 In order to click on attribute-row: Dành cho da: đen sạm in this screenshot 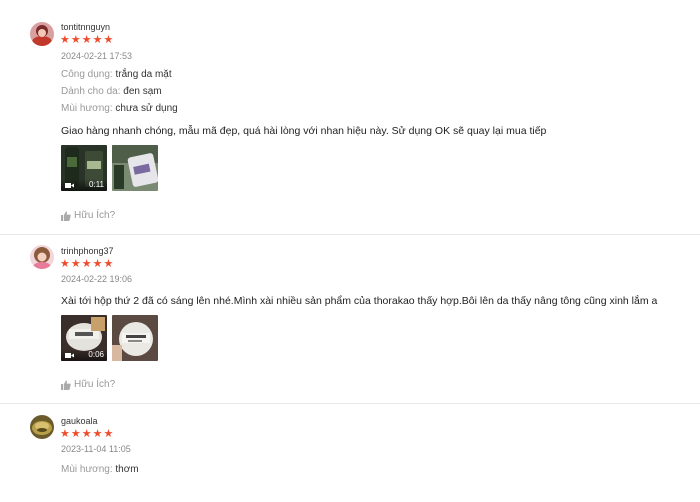, I will do `click(111, 91)`.